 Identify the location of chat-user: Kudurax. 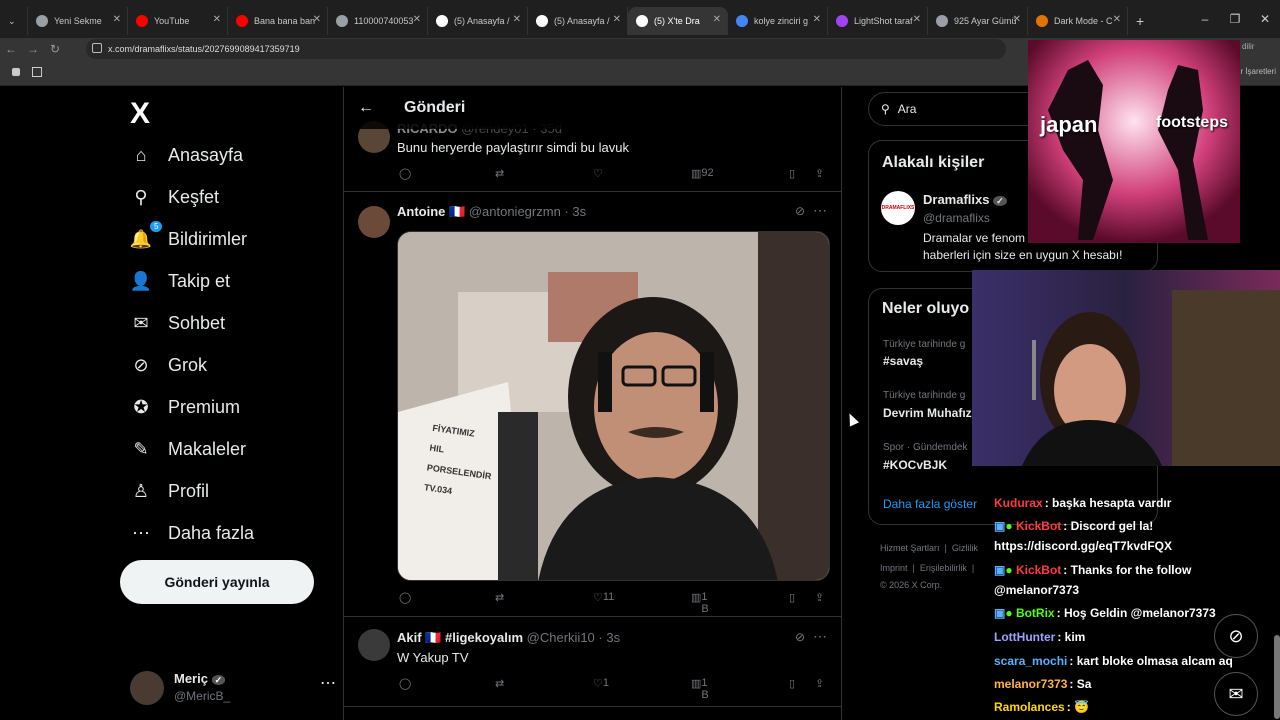
(1018, 503).